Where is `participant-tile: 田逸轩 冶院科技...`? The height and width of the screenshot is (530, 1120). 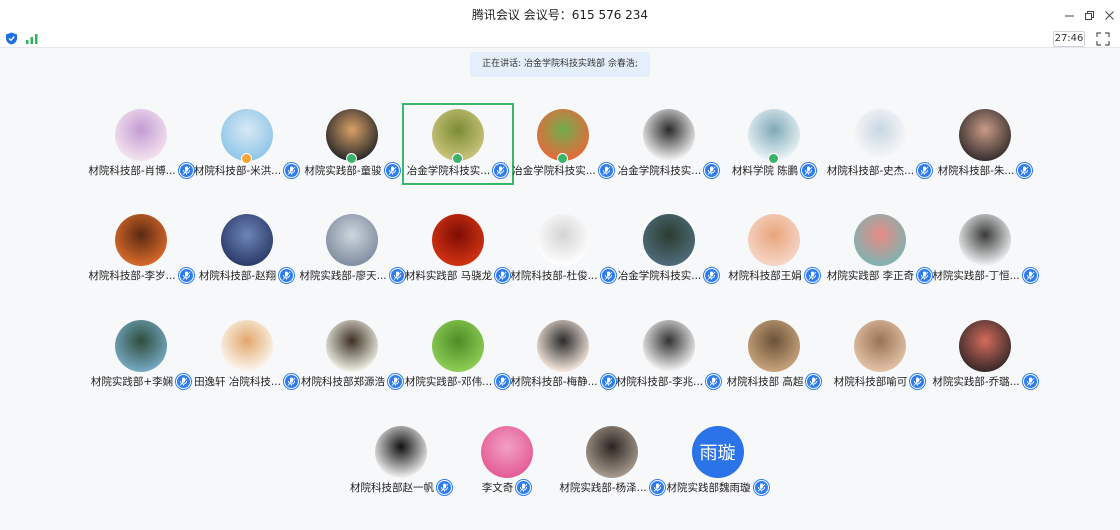
participant-tile: 田逸轩 冶院科技... is located at coordinates (247, 355).